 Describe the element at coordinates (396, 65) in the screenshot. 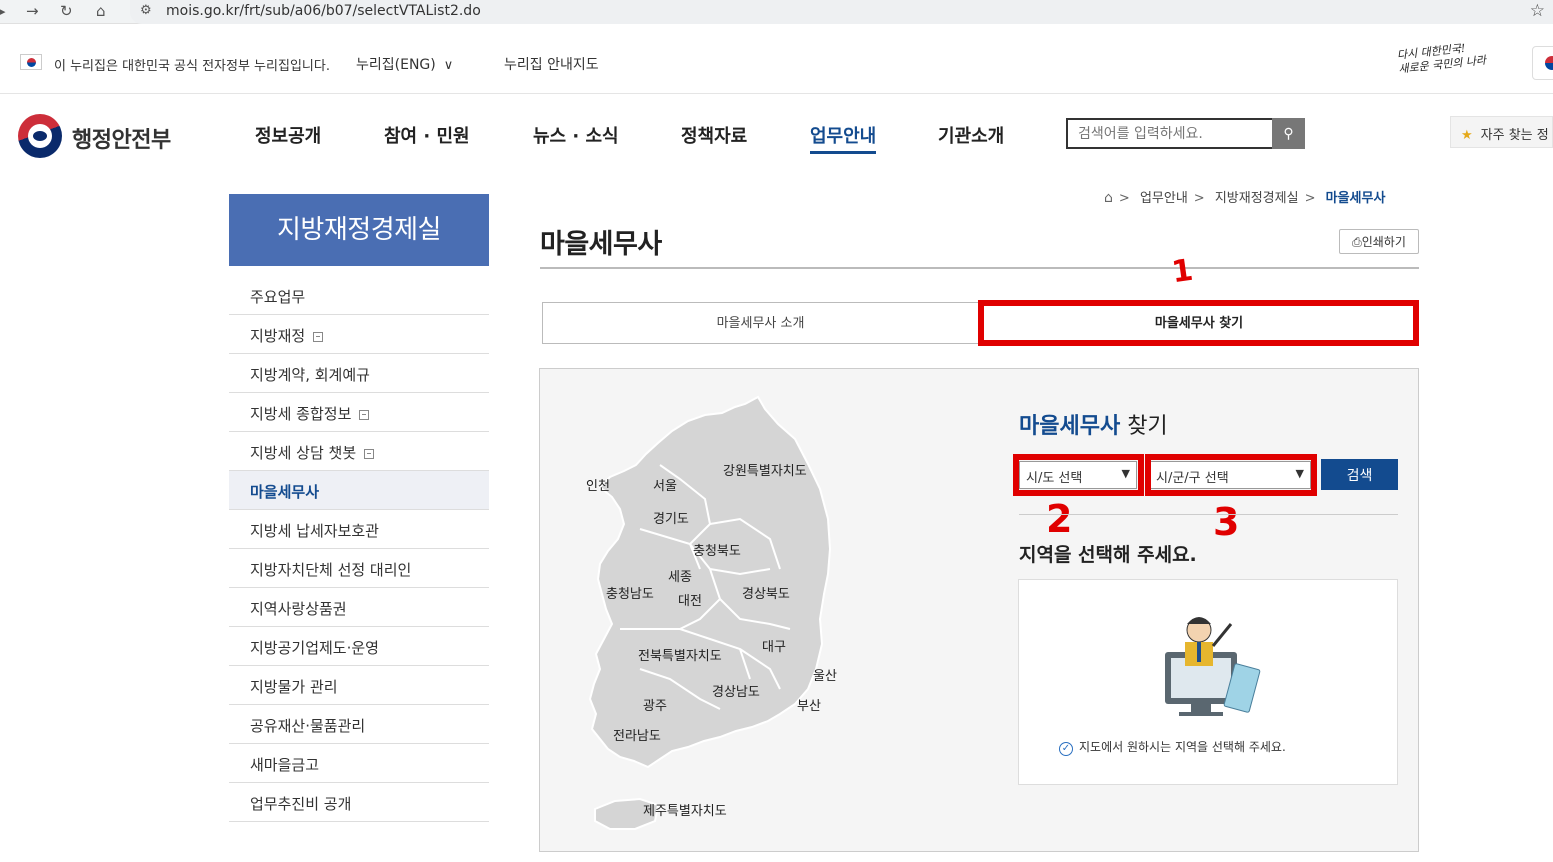

I see `nuri-eng-label: 누리집(ENG)` at that location.